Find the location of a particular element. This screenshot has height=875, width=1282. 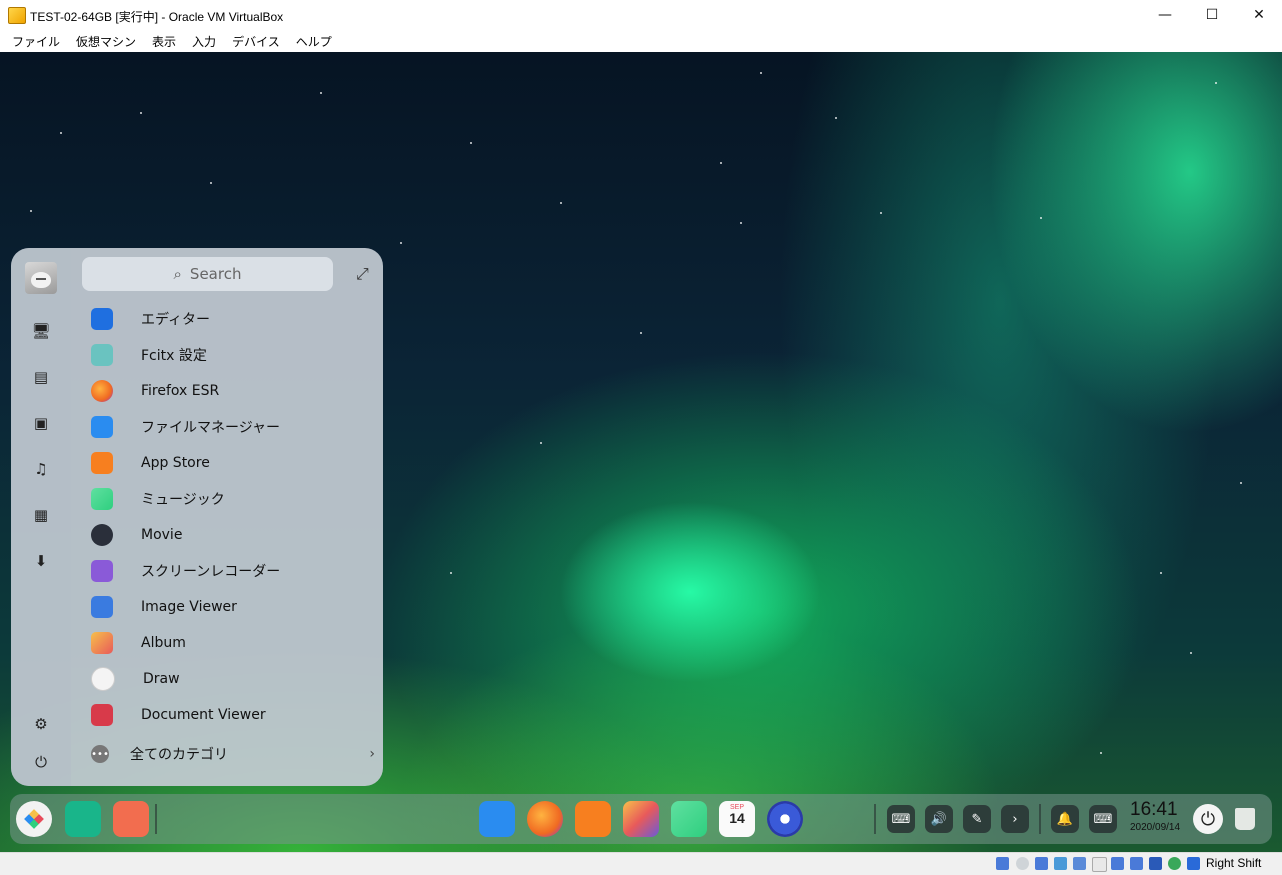

maximize-button: ☐ is located at coordinates (1212, 15).